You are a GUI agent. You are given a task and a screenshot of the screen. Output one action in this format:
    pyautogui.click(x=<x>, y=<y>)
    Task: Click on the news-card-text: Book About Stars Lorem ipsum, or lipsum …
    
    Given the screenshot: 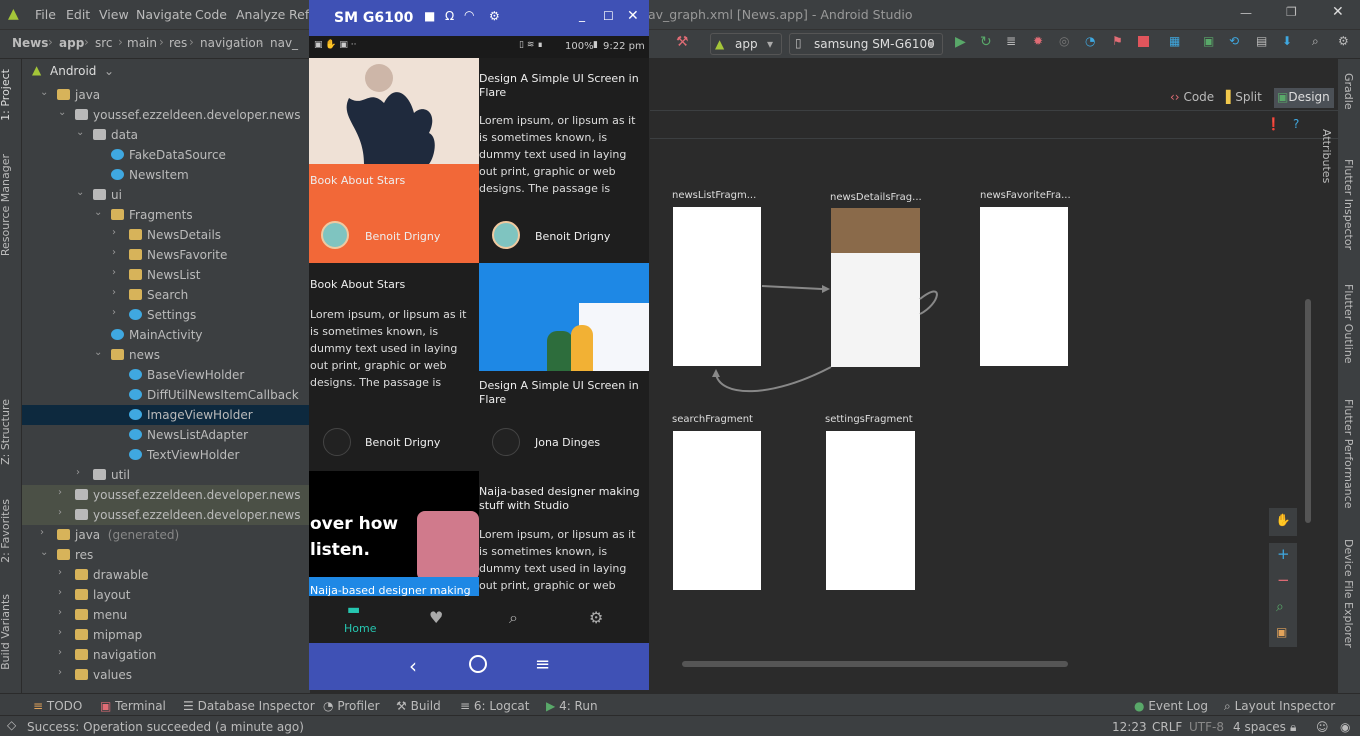 What is the action you would take?
    pyautogui.click(x=394, y=367)
    